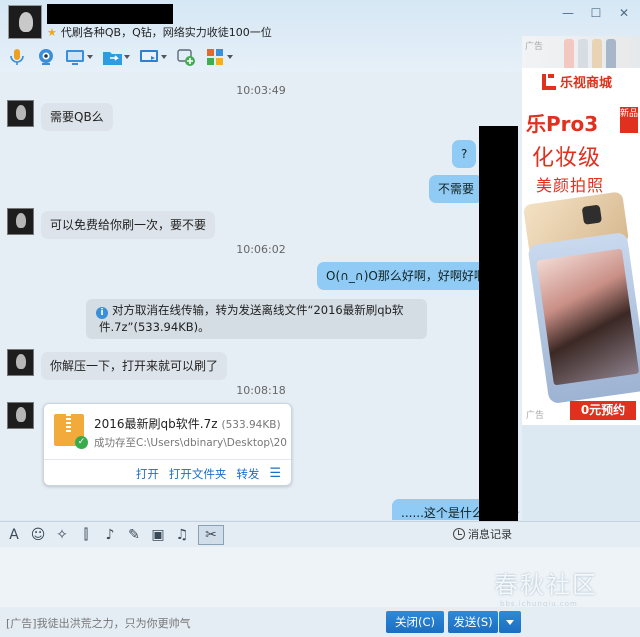 The image size is (640, 637). I want to click on menu-icon: ☰, so click(275, 473).